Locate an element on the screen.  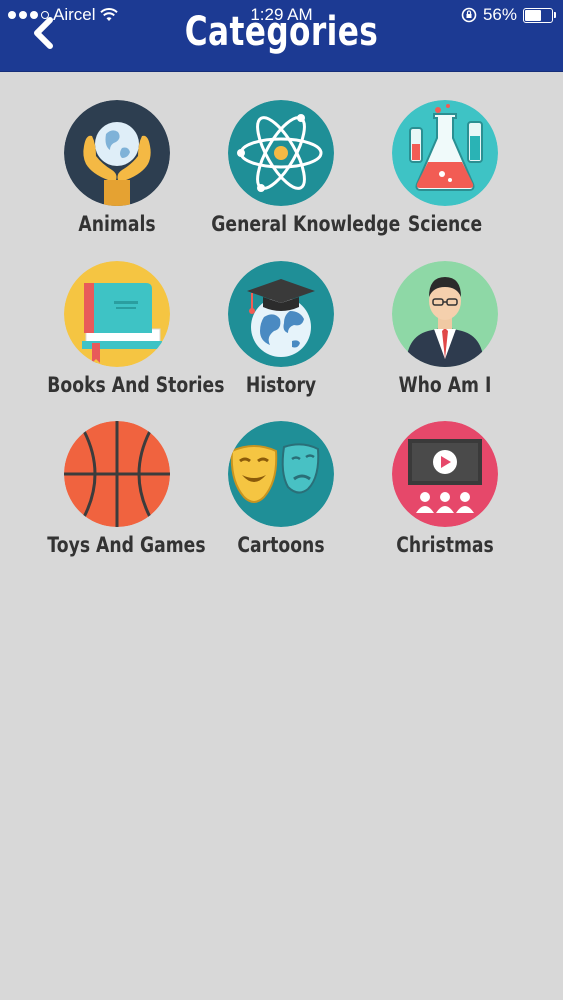
category-label: Toys And Games is located at coordinates (126, 545).